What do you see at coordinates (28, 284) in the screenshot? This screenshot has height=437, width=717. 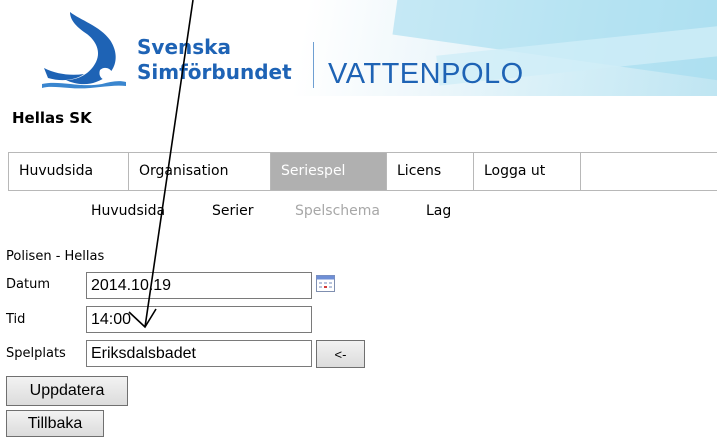 I see `date-label: Datum` at bounding box center [28, 284].